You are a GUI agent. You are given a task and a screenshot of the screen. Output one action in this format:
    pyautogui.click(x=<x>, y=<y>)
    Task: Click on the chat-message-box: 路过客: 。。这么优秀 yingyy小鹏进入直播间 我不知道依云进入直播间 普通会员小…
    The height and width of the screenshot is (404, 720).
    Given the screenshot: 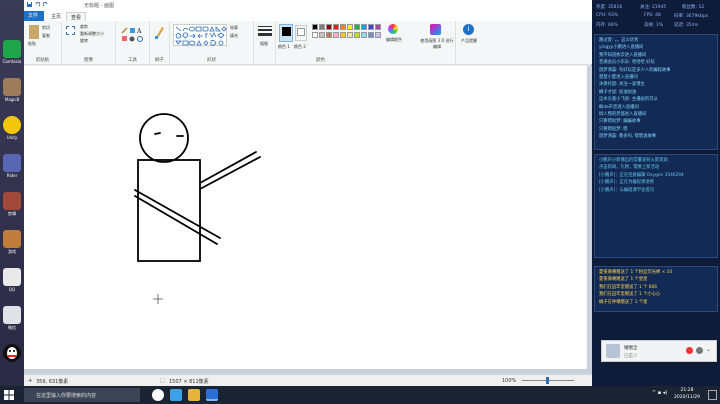 What is the action you would take?
    pyautogui.click(x=656, y=92)
    